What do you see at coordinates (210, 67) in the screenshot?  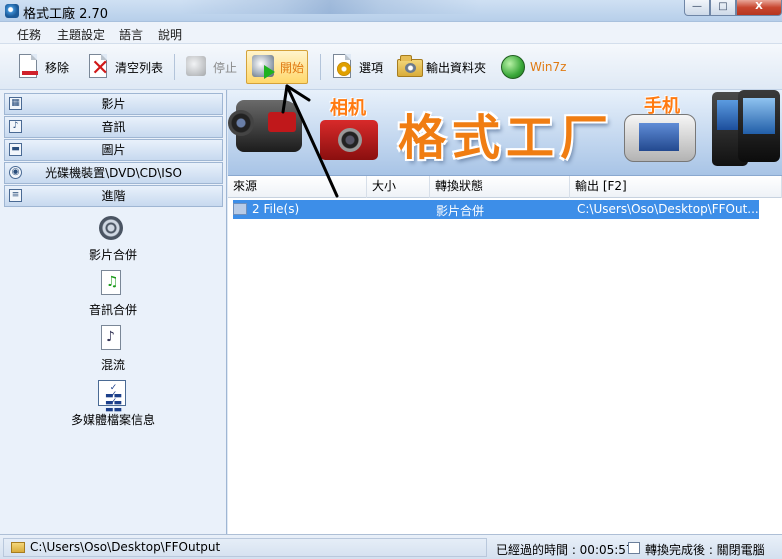 I see `stop-button: 停止` at bounding box center [210, 67].